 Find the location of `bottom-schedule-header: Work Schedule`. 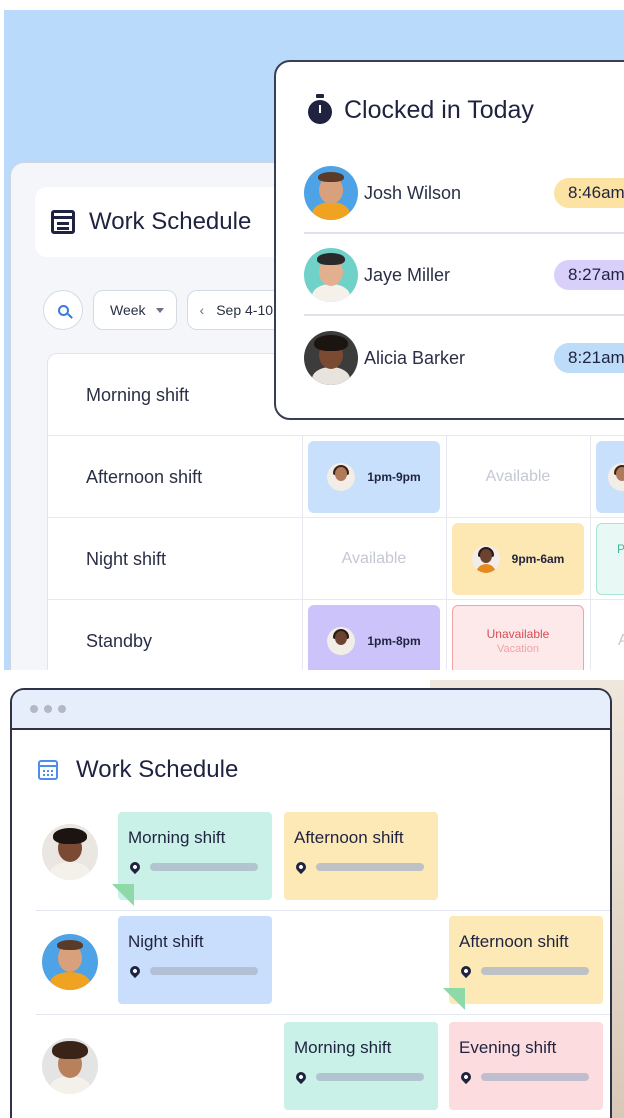

bottom-schedule-header: Work Schedule is located at coordinates (138, 770).